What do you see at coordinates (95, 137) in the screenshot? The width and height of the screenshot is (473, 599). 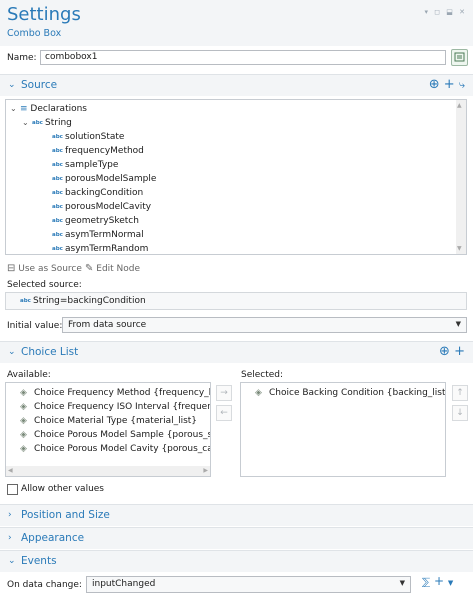 I see `tree-item-label: solutionState` at bounding box center [95, 137].